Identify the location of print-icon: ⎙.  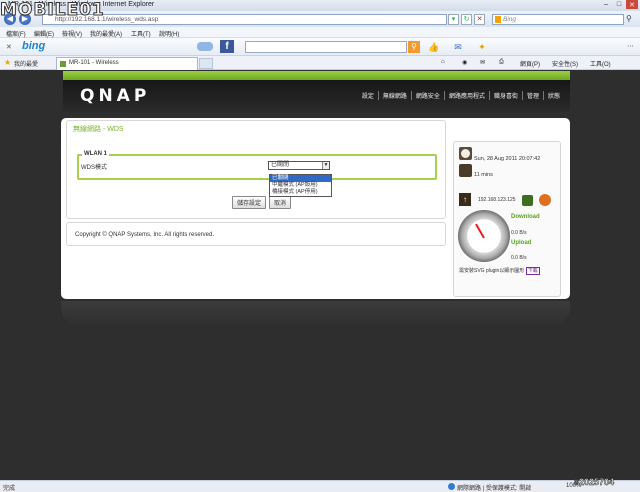
(501, 62).